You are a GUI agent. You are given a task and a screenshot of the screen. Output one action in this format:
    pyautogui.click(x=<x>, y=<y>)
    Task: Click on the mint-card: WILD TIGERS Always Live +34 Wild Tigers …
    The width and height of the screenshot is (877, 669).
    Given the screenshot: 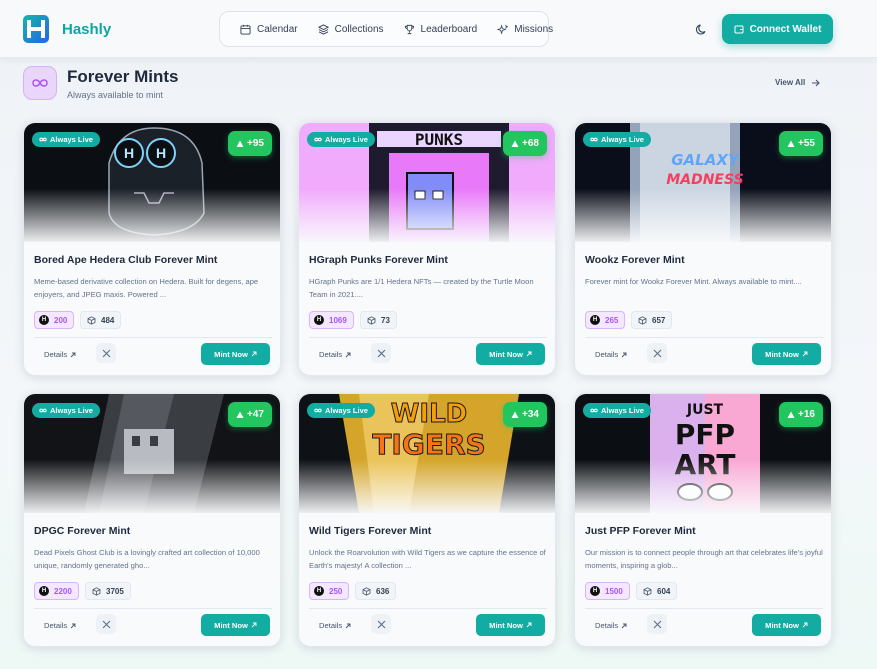 What is the action you would take?
    pyautogui.click(x=427, y=520)
    